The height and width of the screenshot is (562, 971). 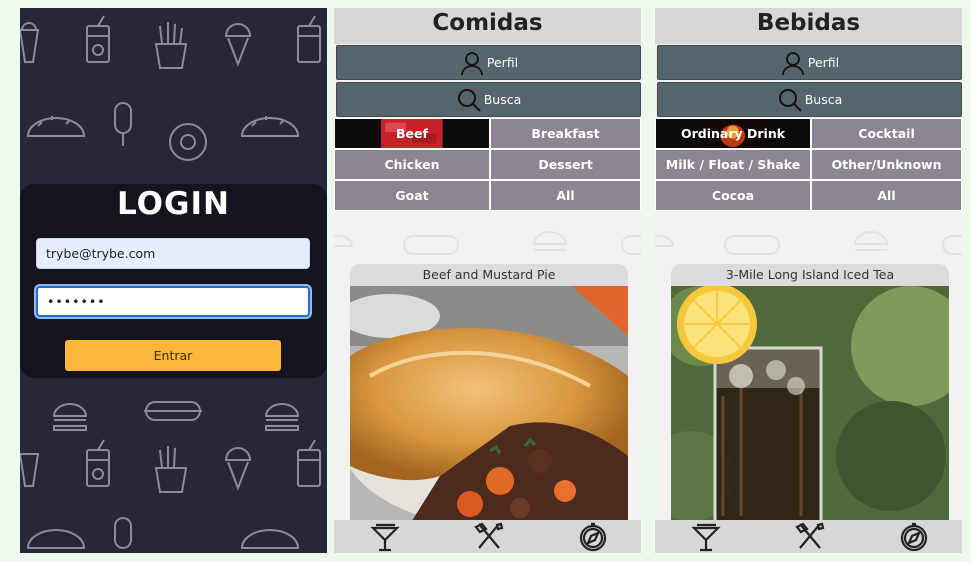 What do you see at coordinates (412, 133) in the screenshot?
I see `category-beef: Beef` at bounding box center [412, 133].